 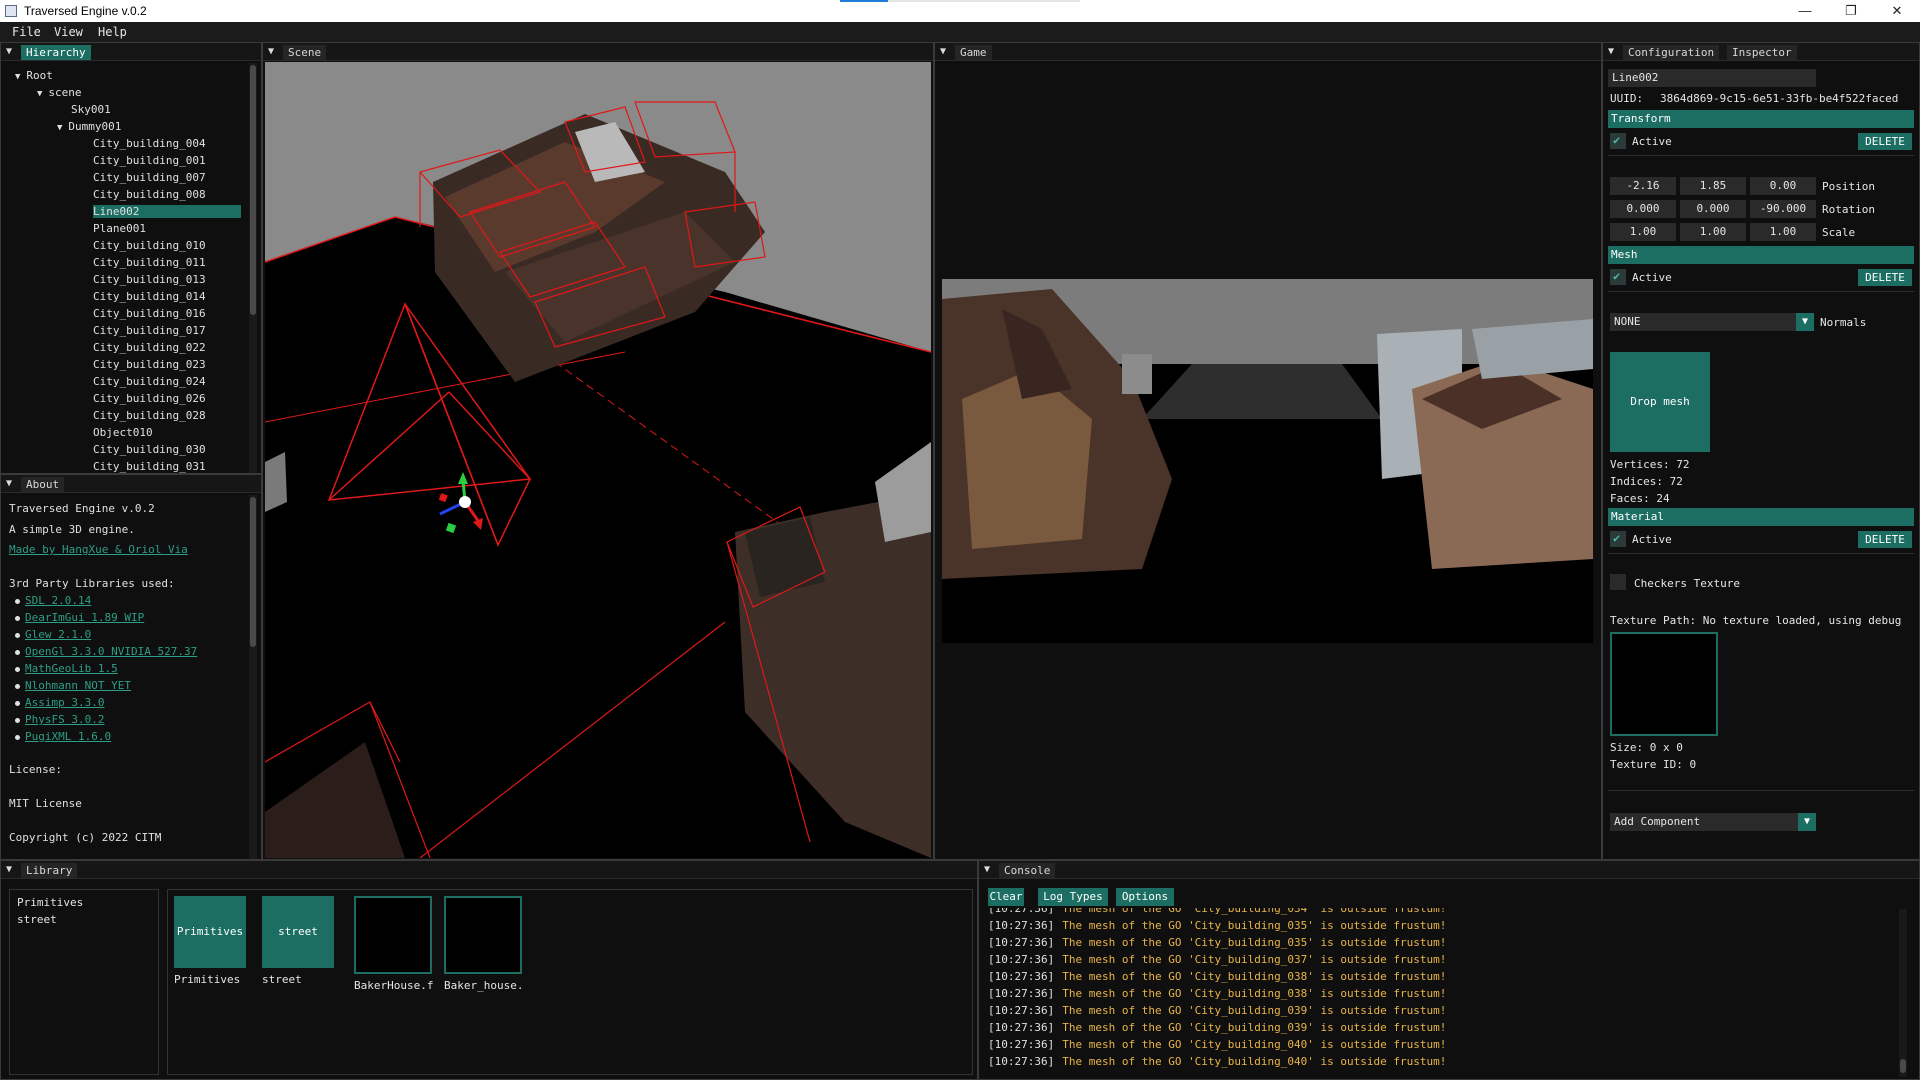 I want to click on drop-mesh-target: Drop mesh, so click(x=1660, y=402).